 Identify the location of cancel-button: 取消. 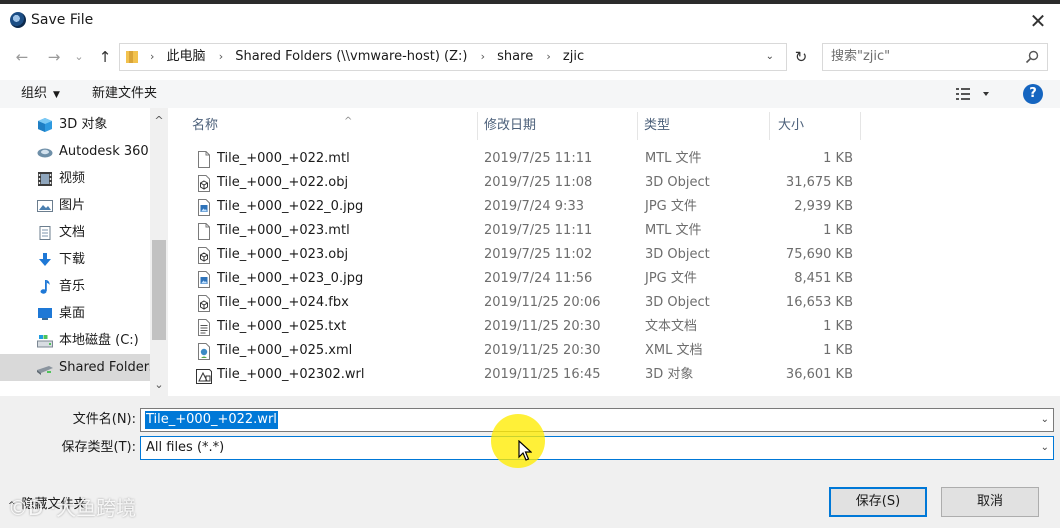
(990, 502).